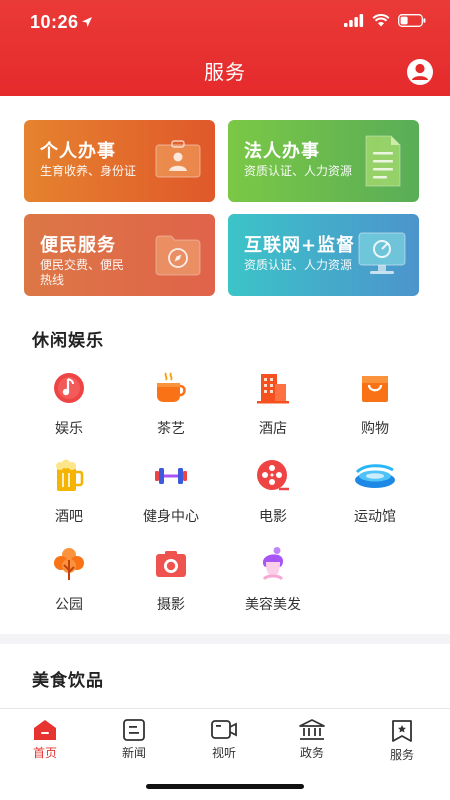  I want to click on grid-item-shopping: 购物, so click(375, 404).